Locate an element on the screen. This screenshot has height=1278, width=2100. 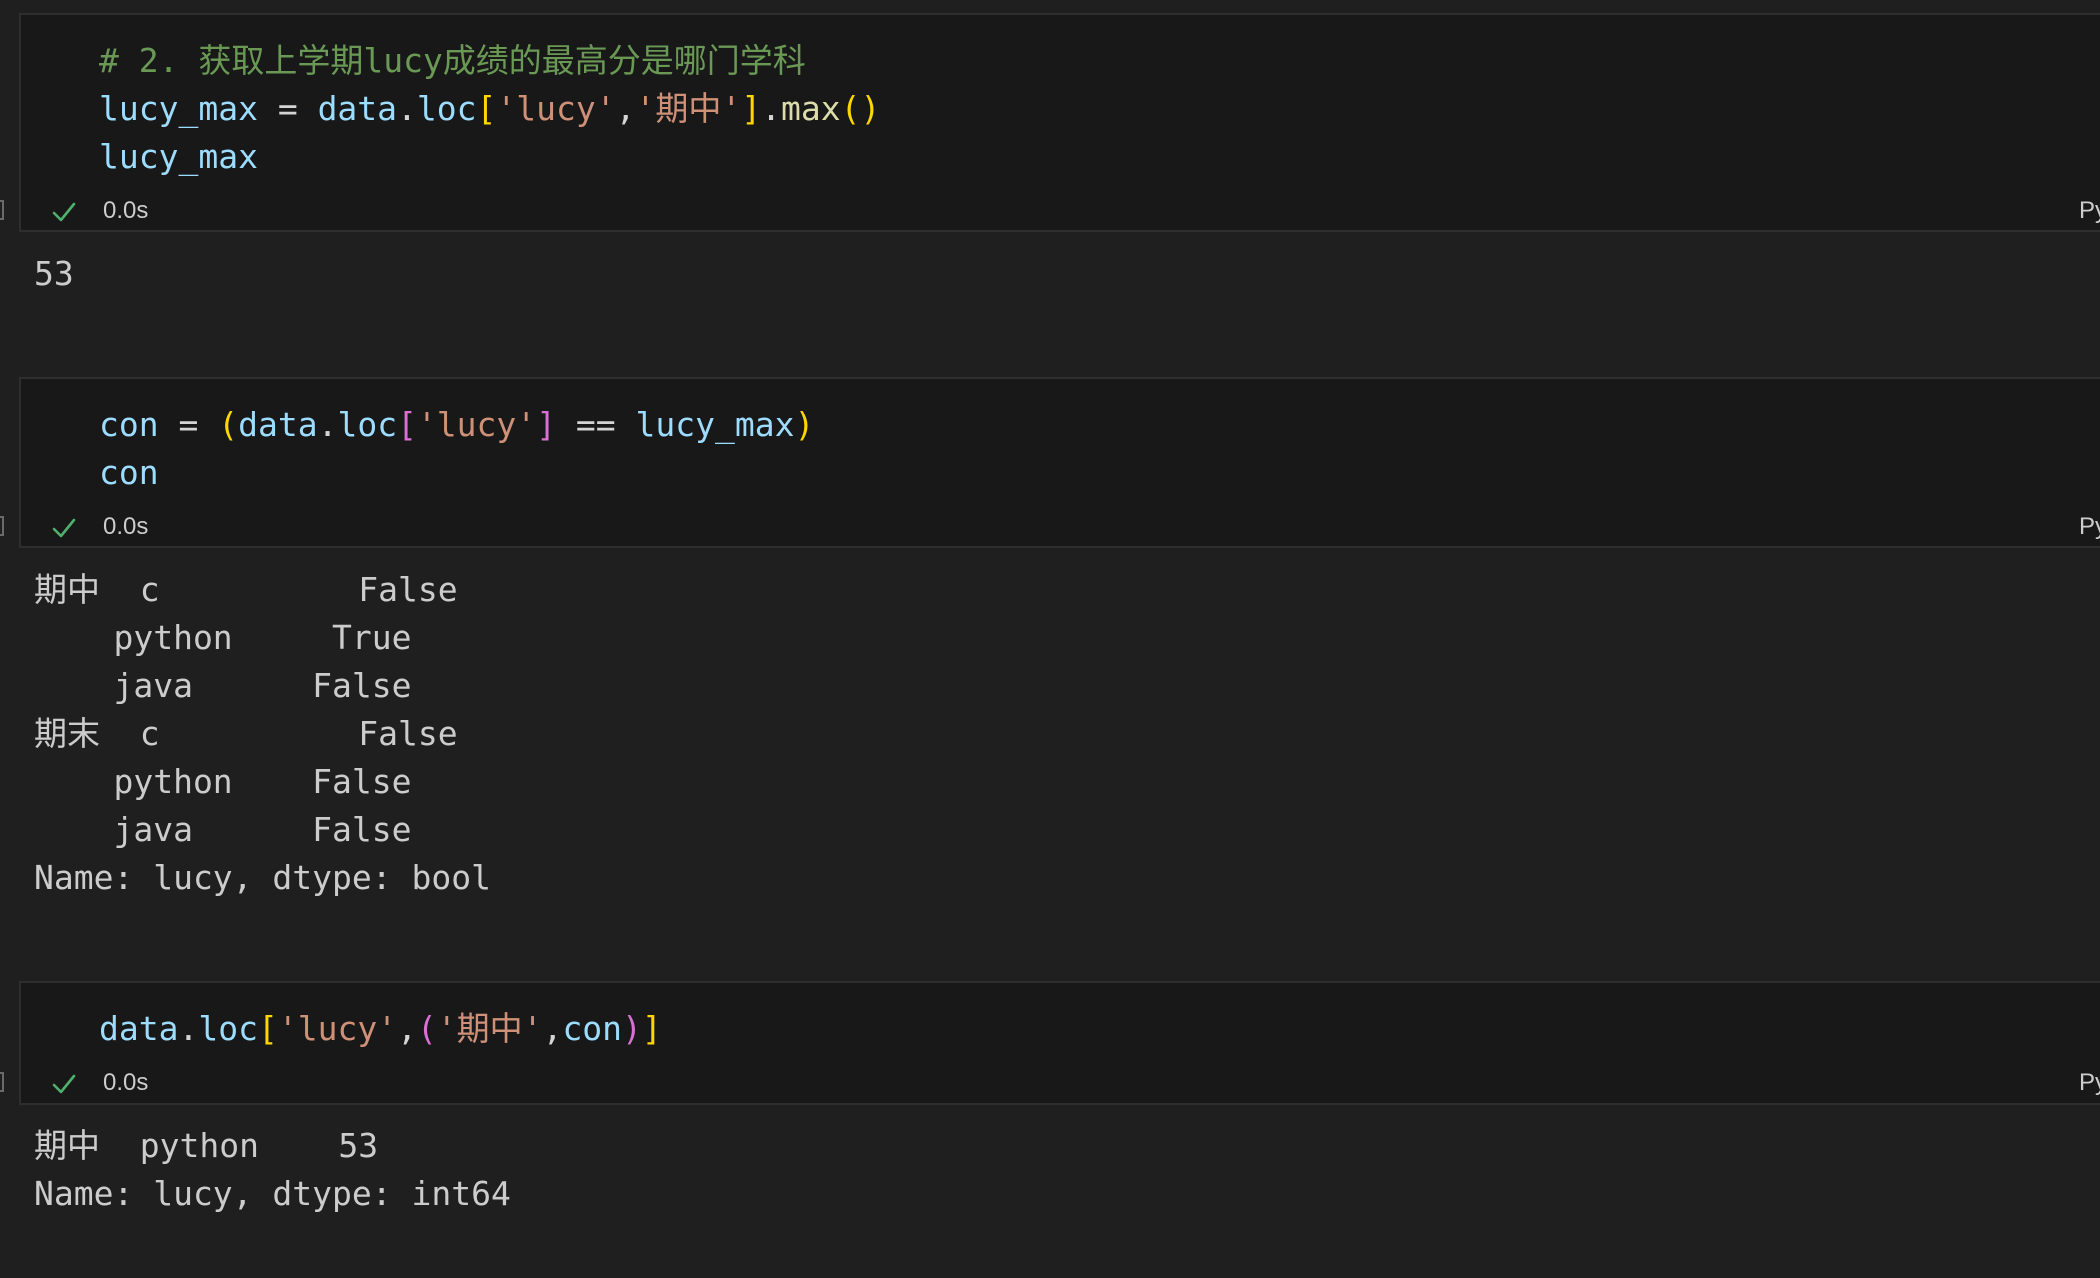
output-line: 期末 c False is located at coordinates (246, 733).